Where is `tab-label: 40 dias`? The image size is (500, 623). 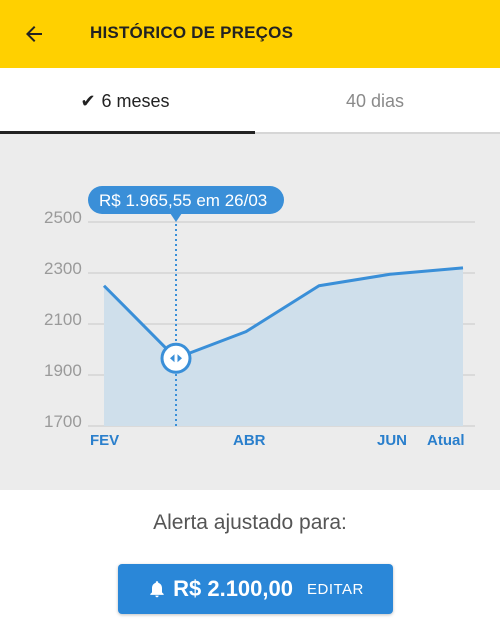
tab-label: 40 dias is located at coordinates (375, 100).